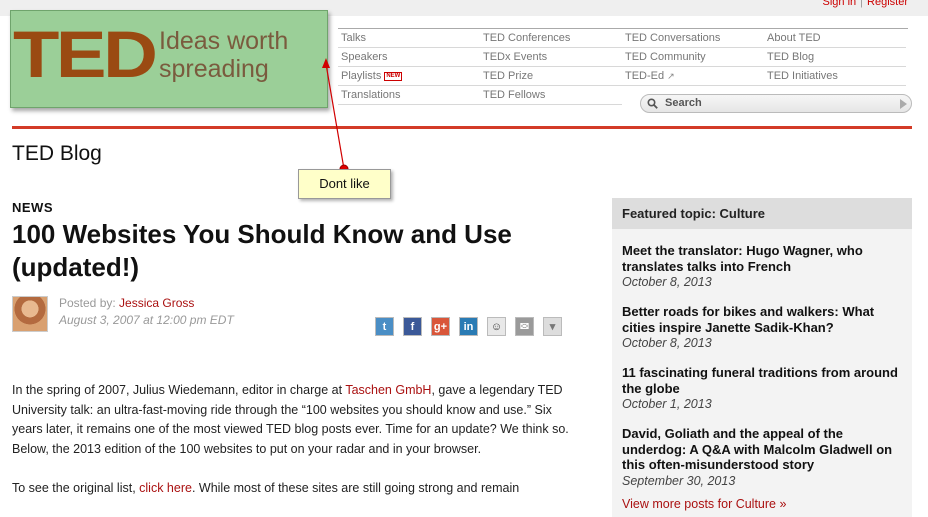 This screenshot has height=517, width=928. What do you see at coordinates (693, 76) in the screenshot?
I see `nav-item-ted-ed: TED-Ed ↗` at bounding box center [693, 76].